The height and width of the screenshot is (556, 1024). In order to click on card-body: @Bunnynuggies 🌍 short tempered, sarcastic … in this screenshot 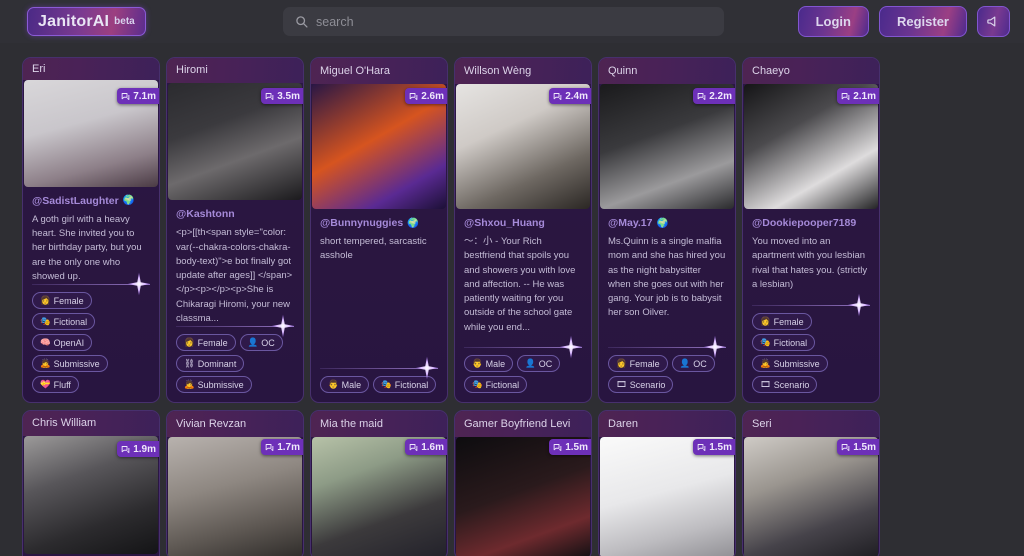, I will do `click(379, 305)`.